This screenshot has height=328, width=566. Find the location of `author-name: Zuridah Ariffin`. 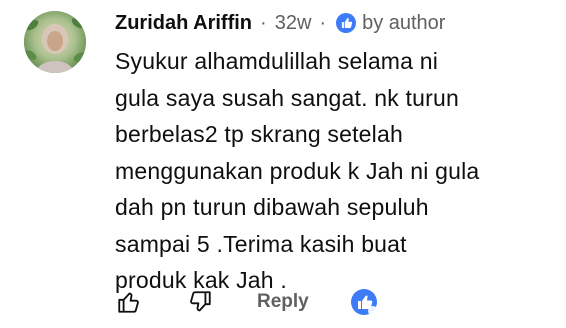

author-name: Zuridah Ariffin is located at coordinates (183, 23).